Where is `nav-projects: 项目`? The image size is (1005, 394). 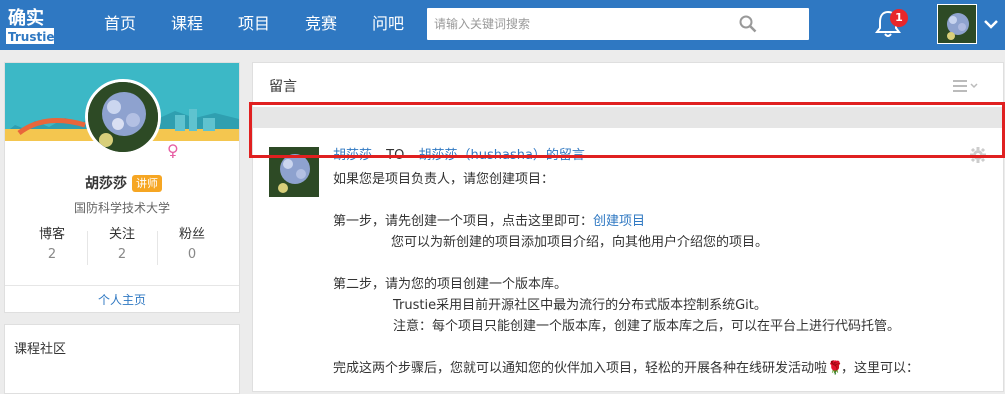
nav-projects: 项目 is located at coordinates (254, 25).